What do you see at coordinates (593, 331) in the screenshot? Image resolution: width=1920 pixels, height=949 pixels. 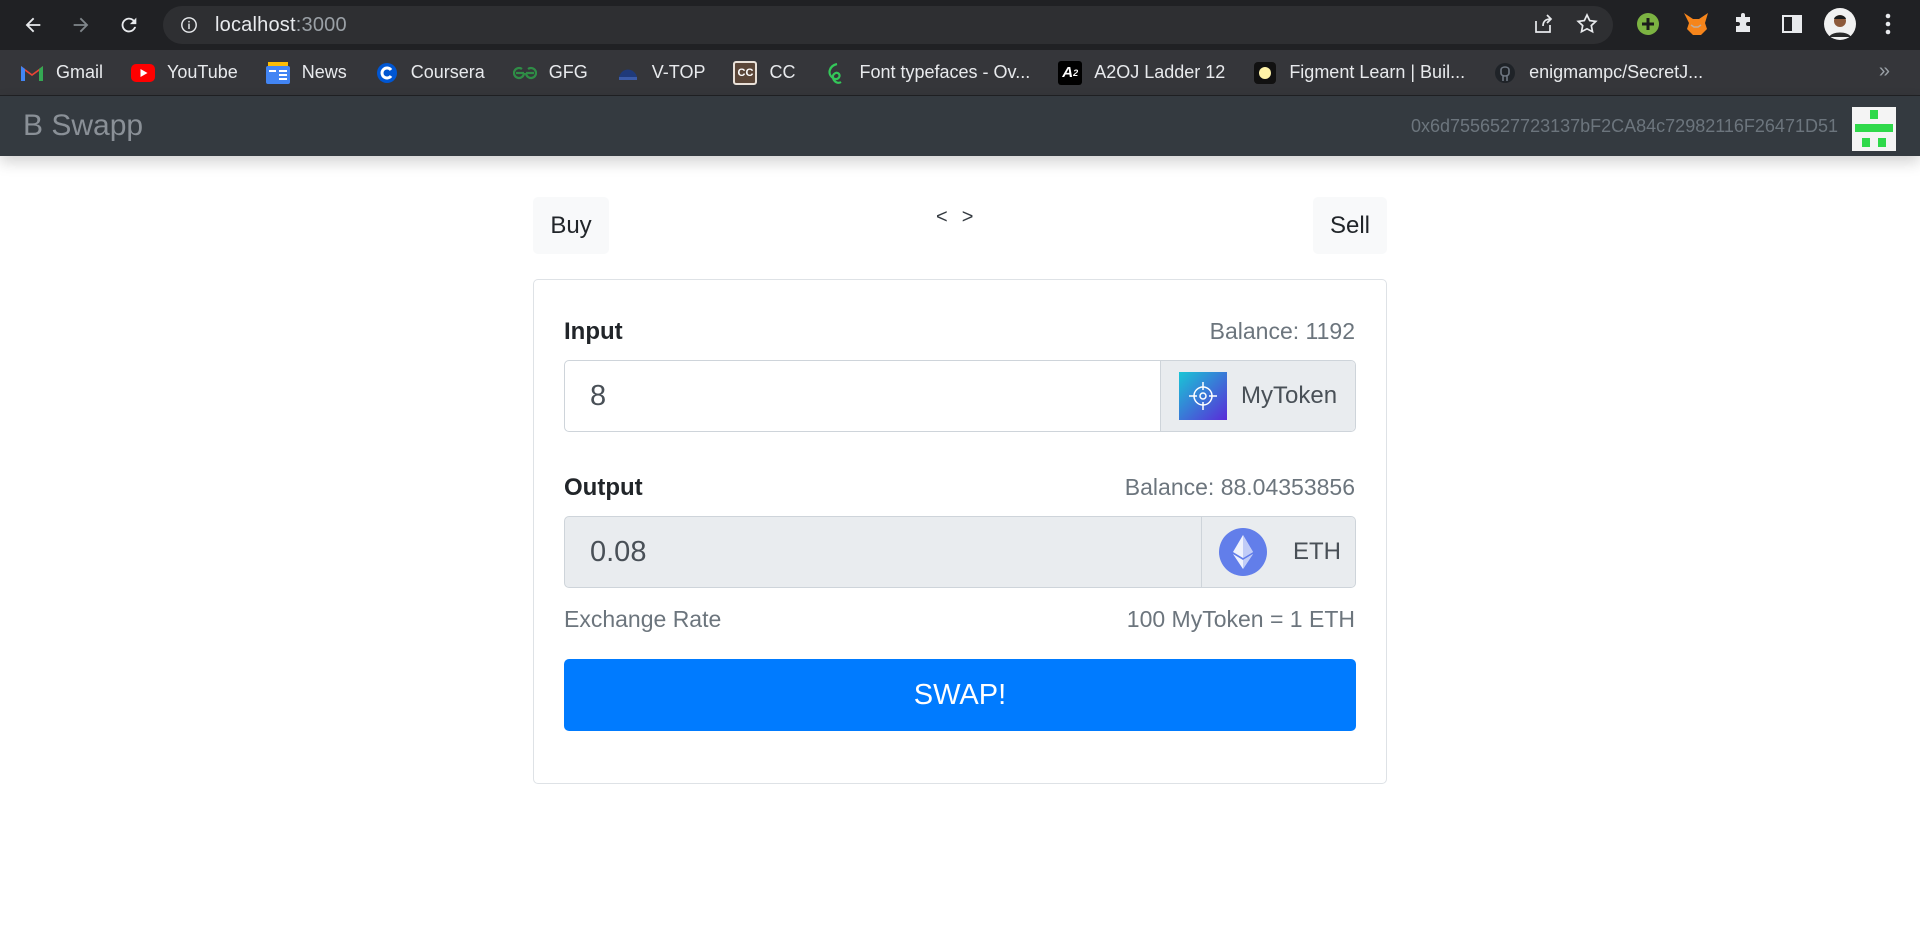 I see `input-label: Input` at bounding box center [593, 331].